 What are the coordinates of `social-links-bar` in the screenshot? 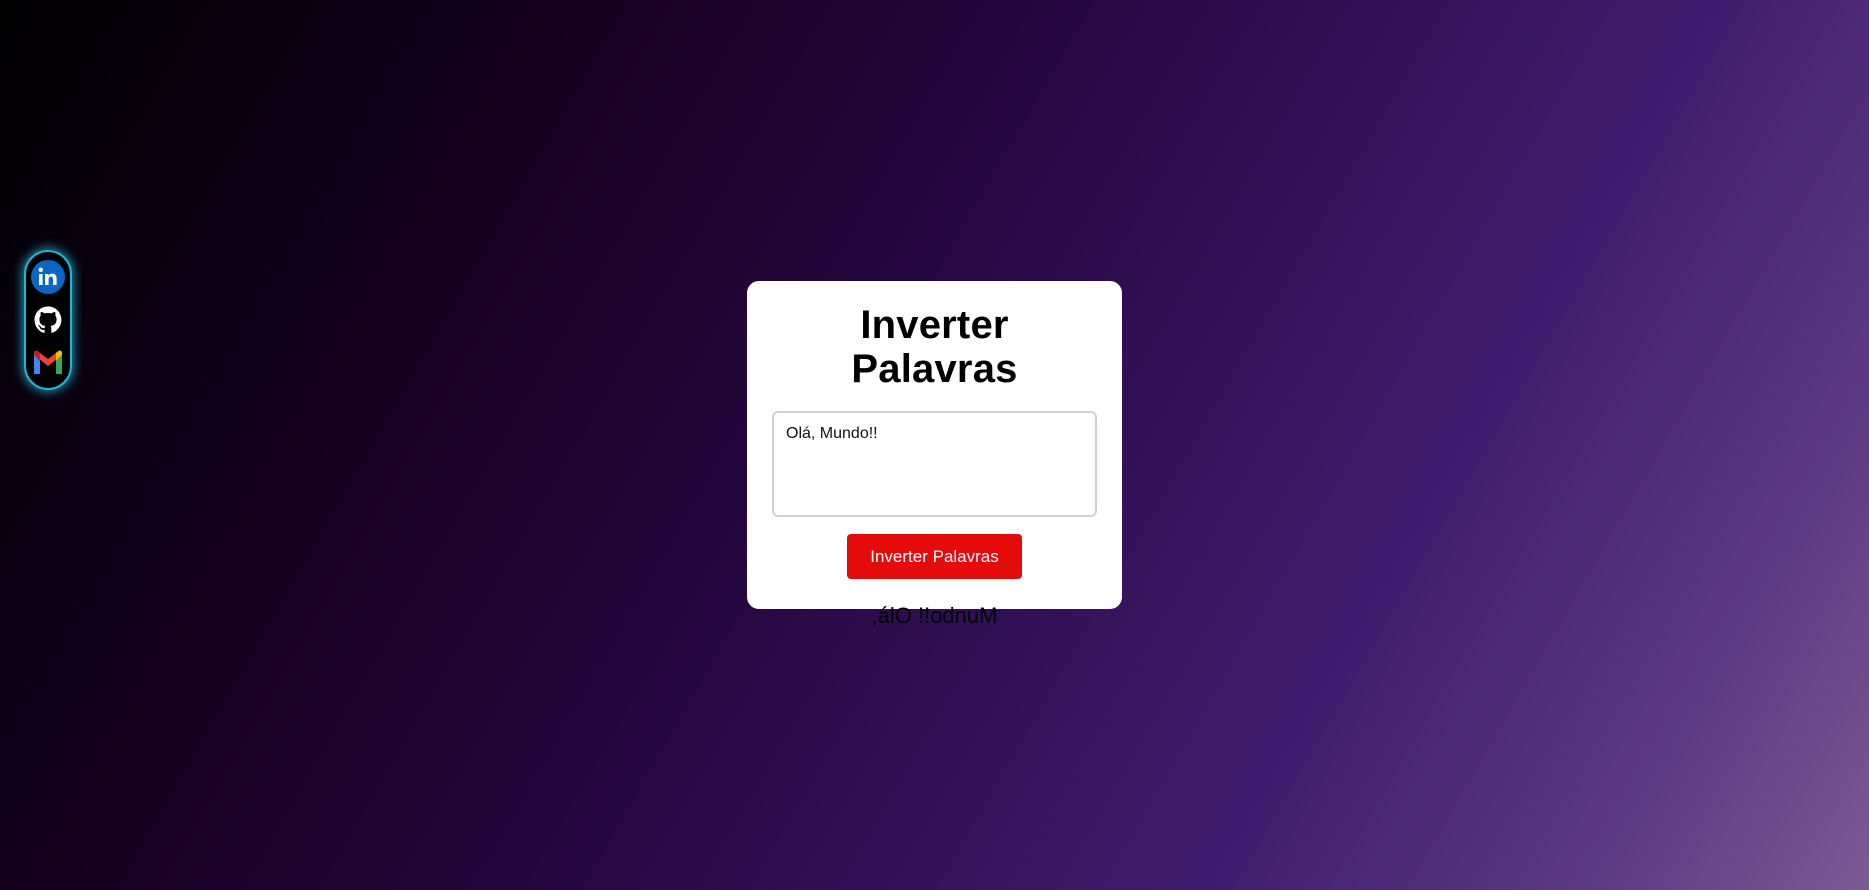 It's located at (48, 320).